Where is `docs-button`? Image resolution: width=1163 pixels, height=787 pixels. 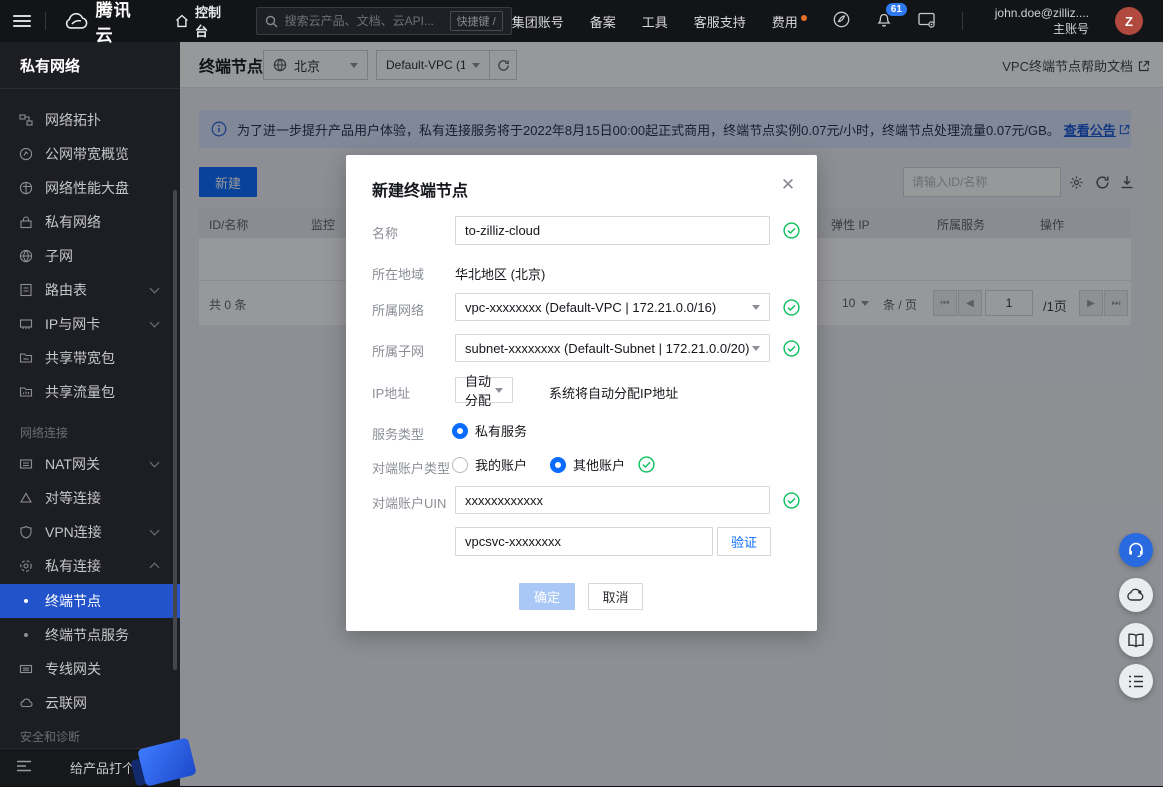 docs-button is located at coordinates (1136, 640).